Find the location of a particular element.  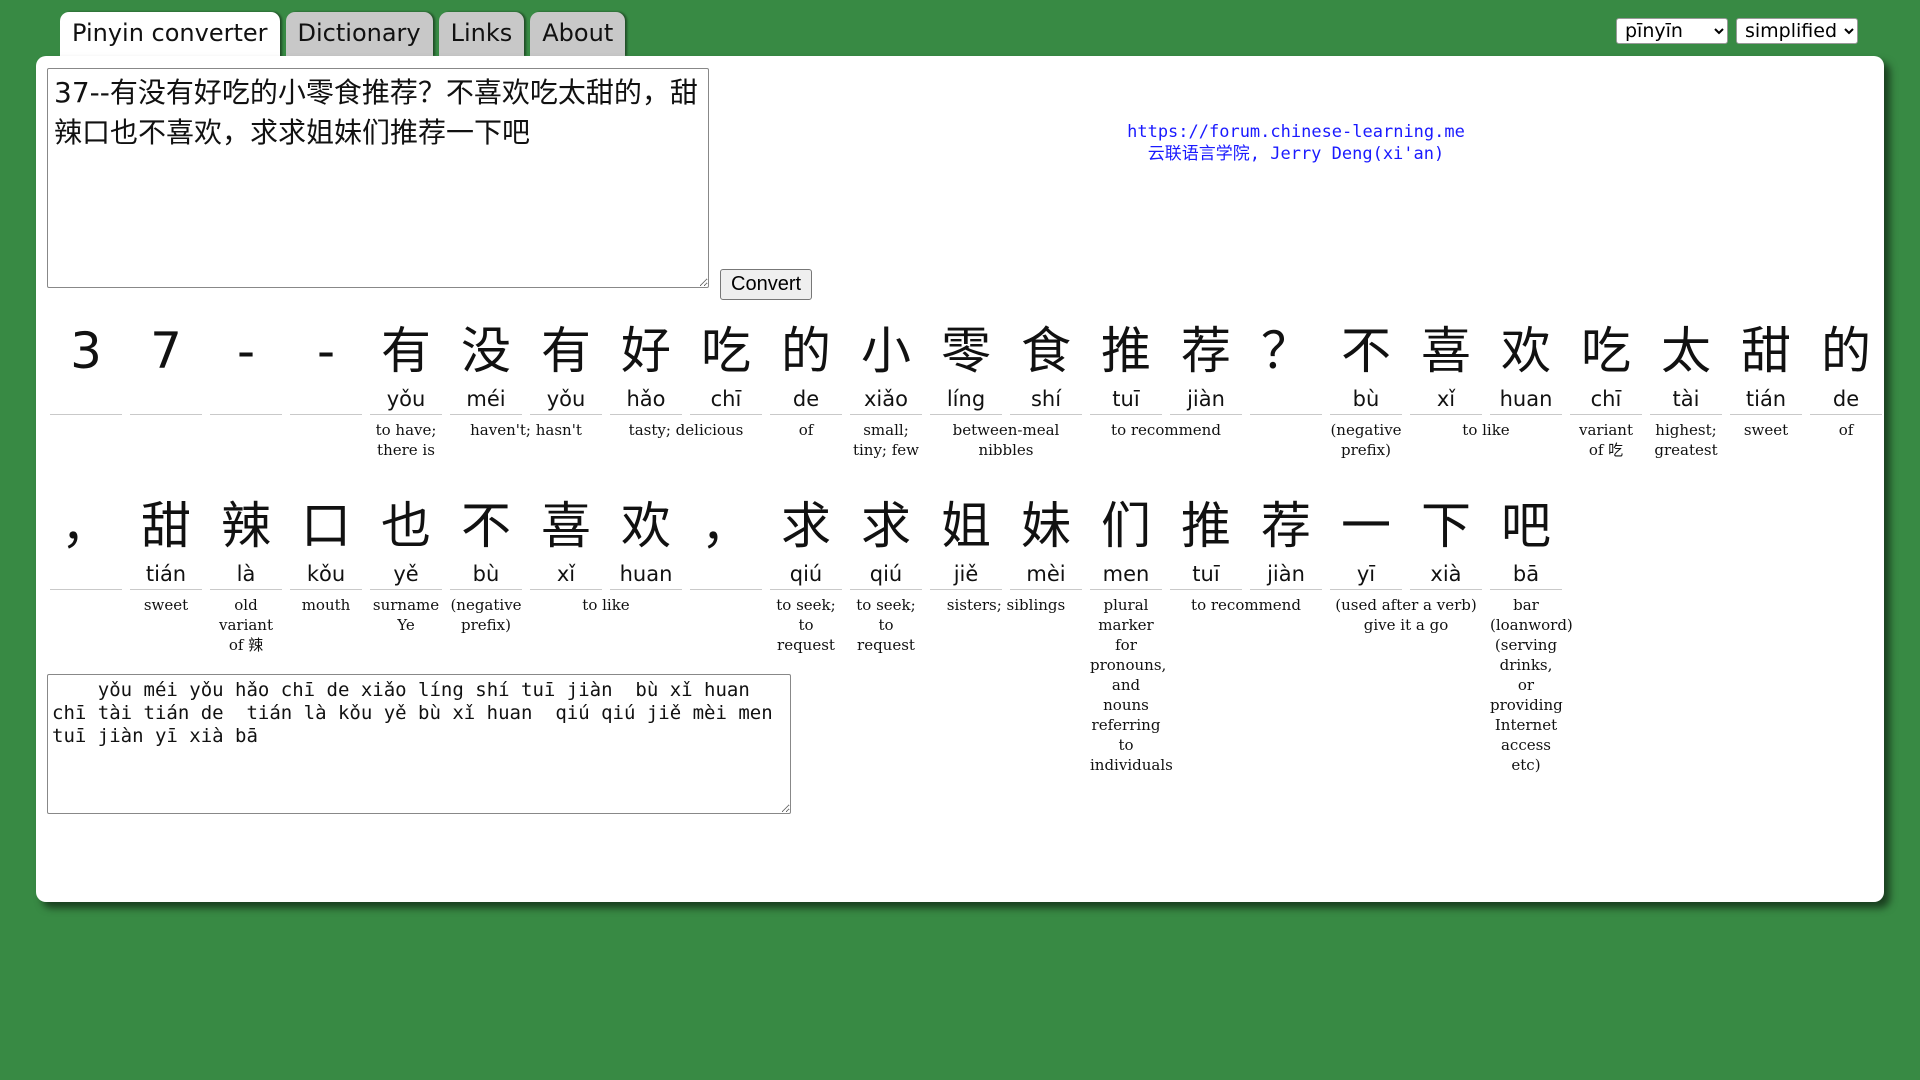

gloss-text: variant of 吃 is located at coordinates (1606, 440).